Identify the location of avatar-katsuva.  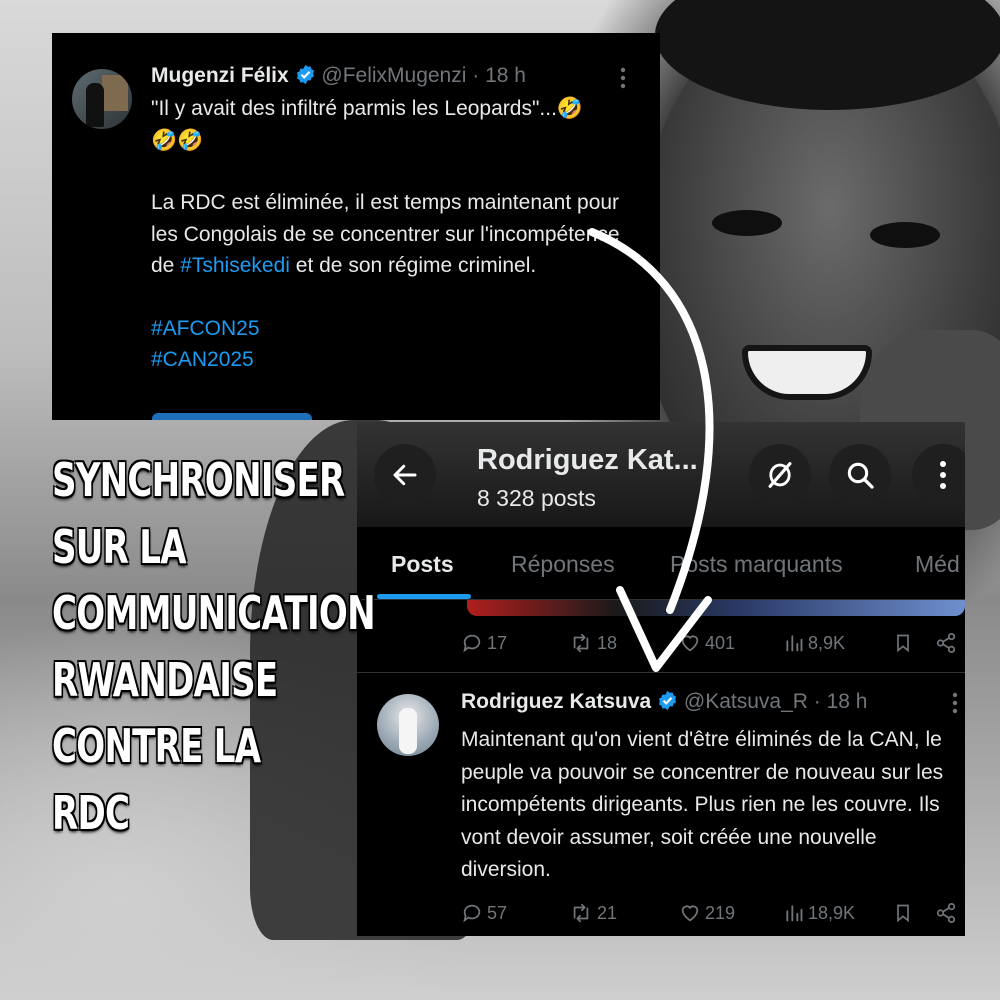
(408, 725).